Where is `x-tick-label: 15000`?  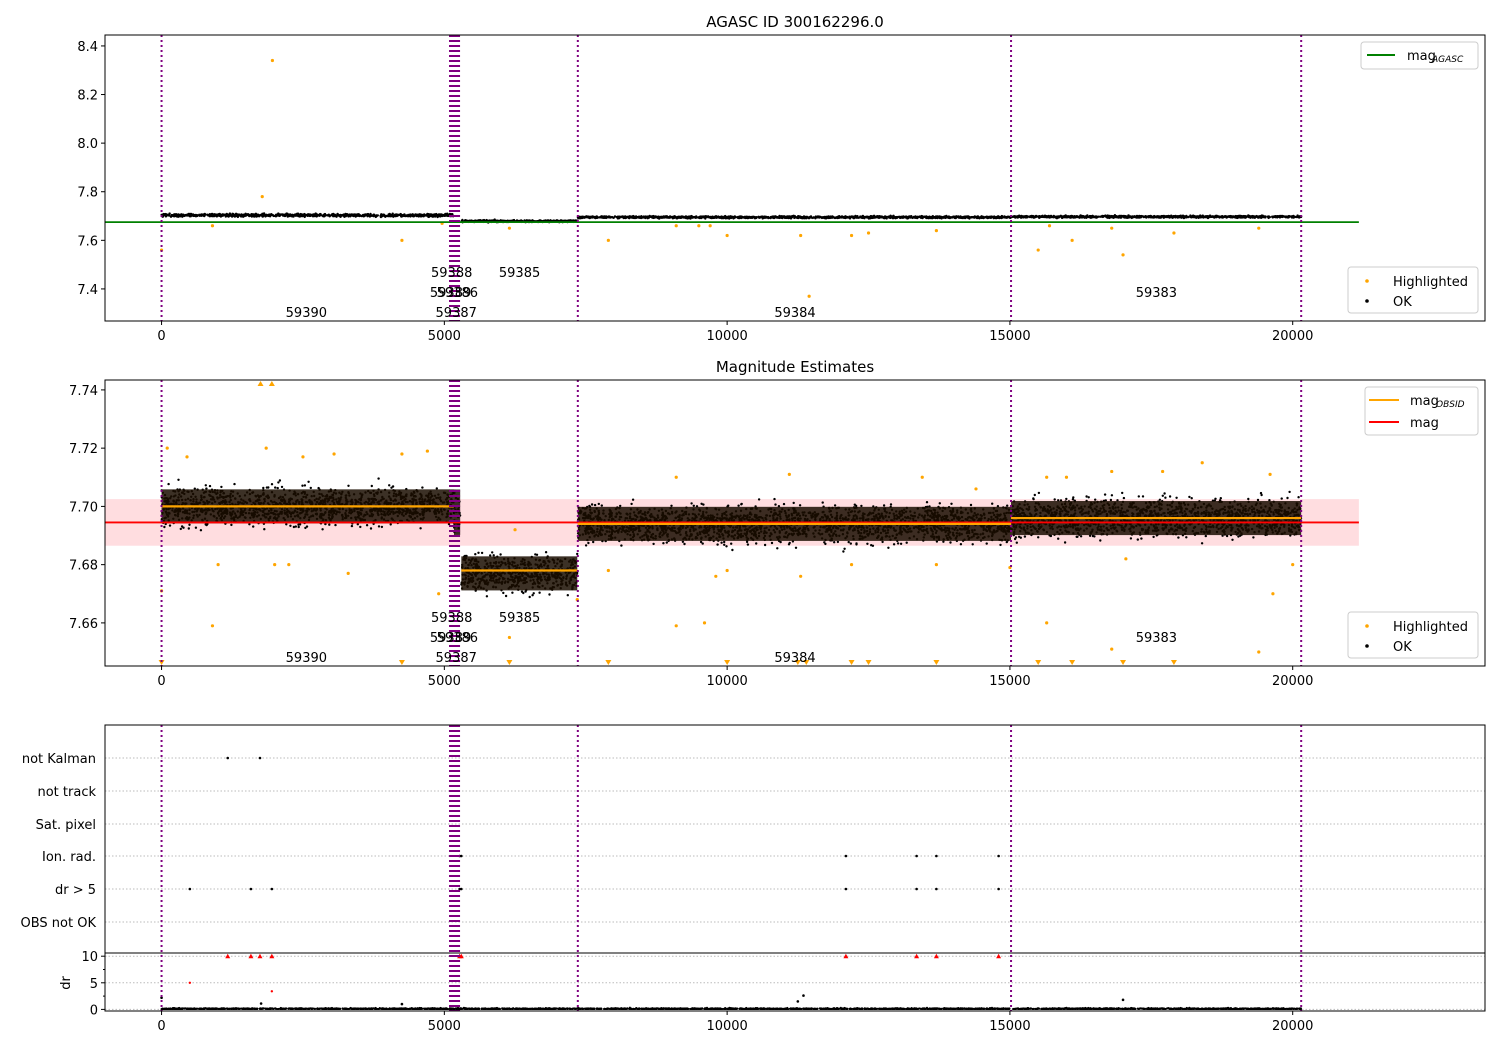
x-tick-label: 15000 is located at coordinates (1009, 336).